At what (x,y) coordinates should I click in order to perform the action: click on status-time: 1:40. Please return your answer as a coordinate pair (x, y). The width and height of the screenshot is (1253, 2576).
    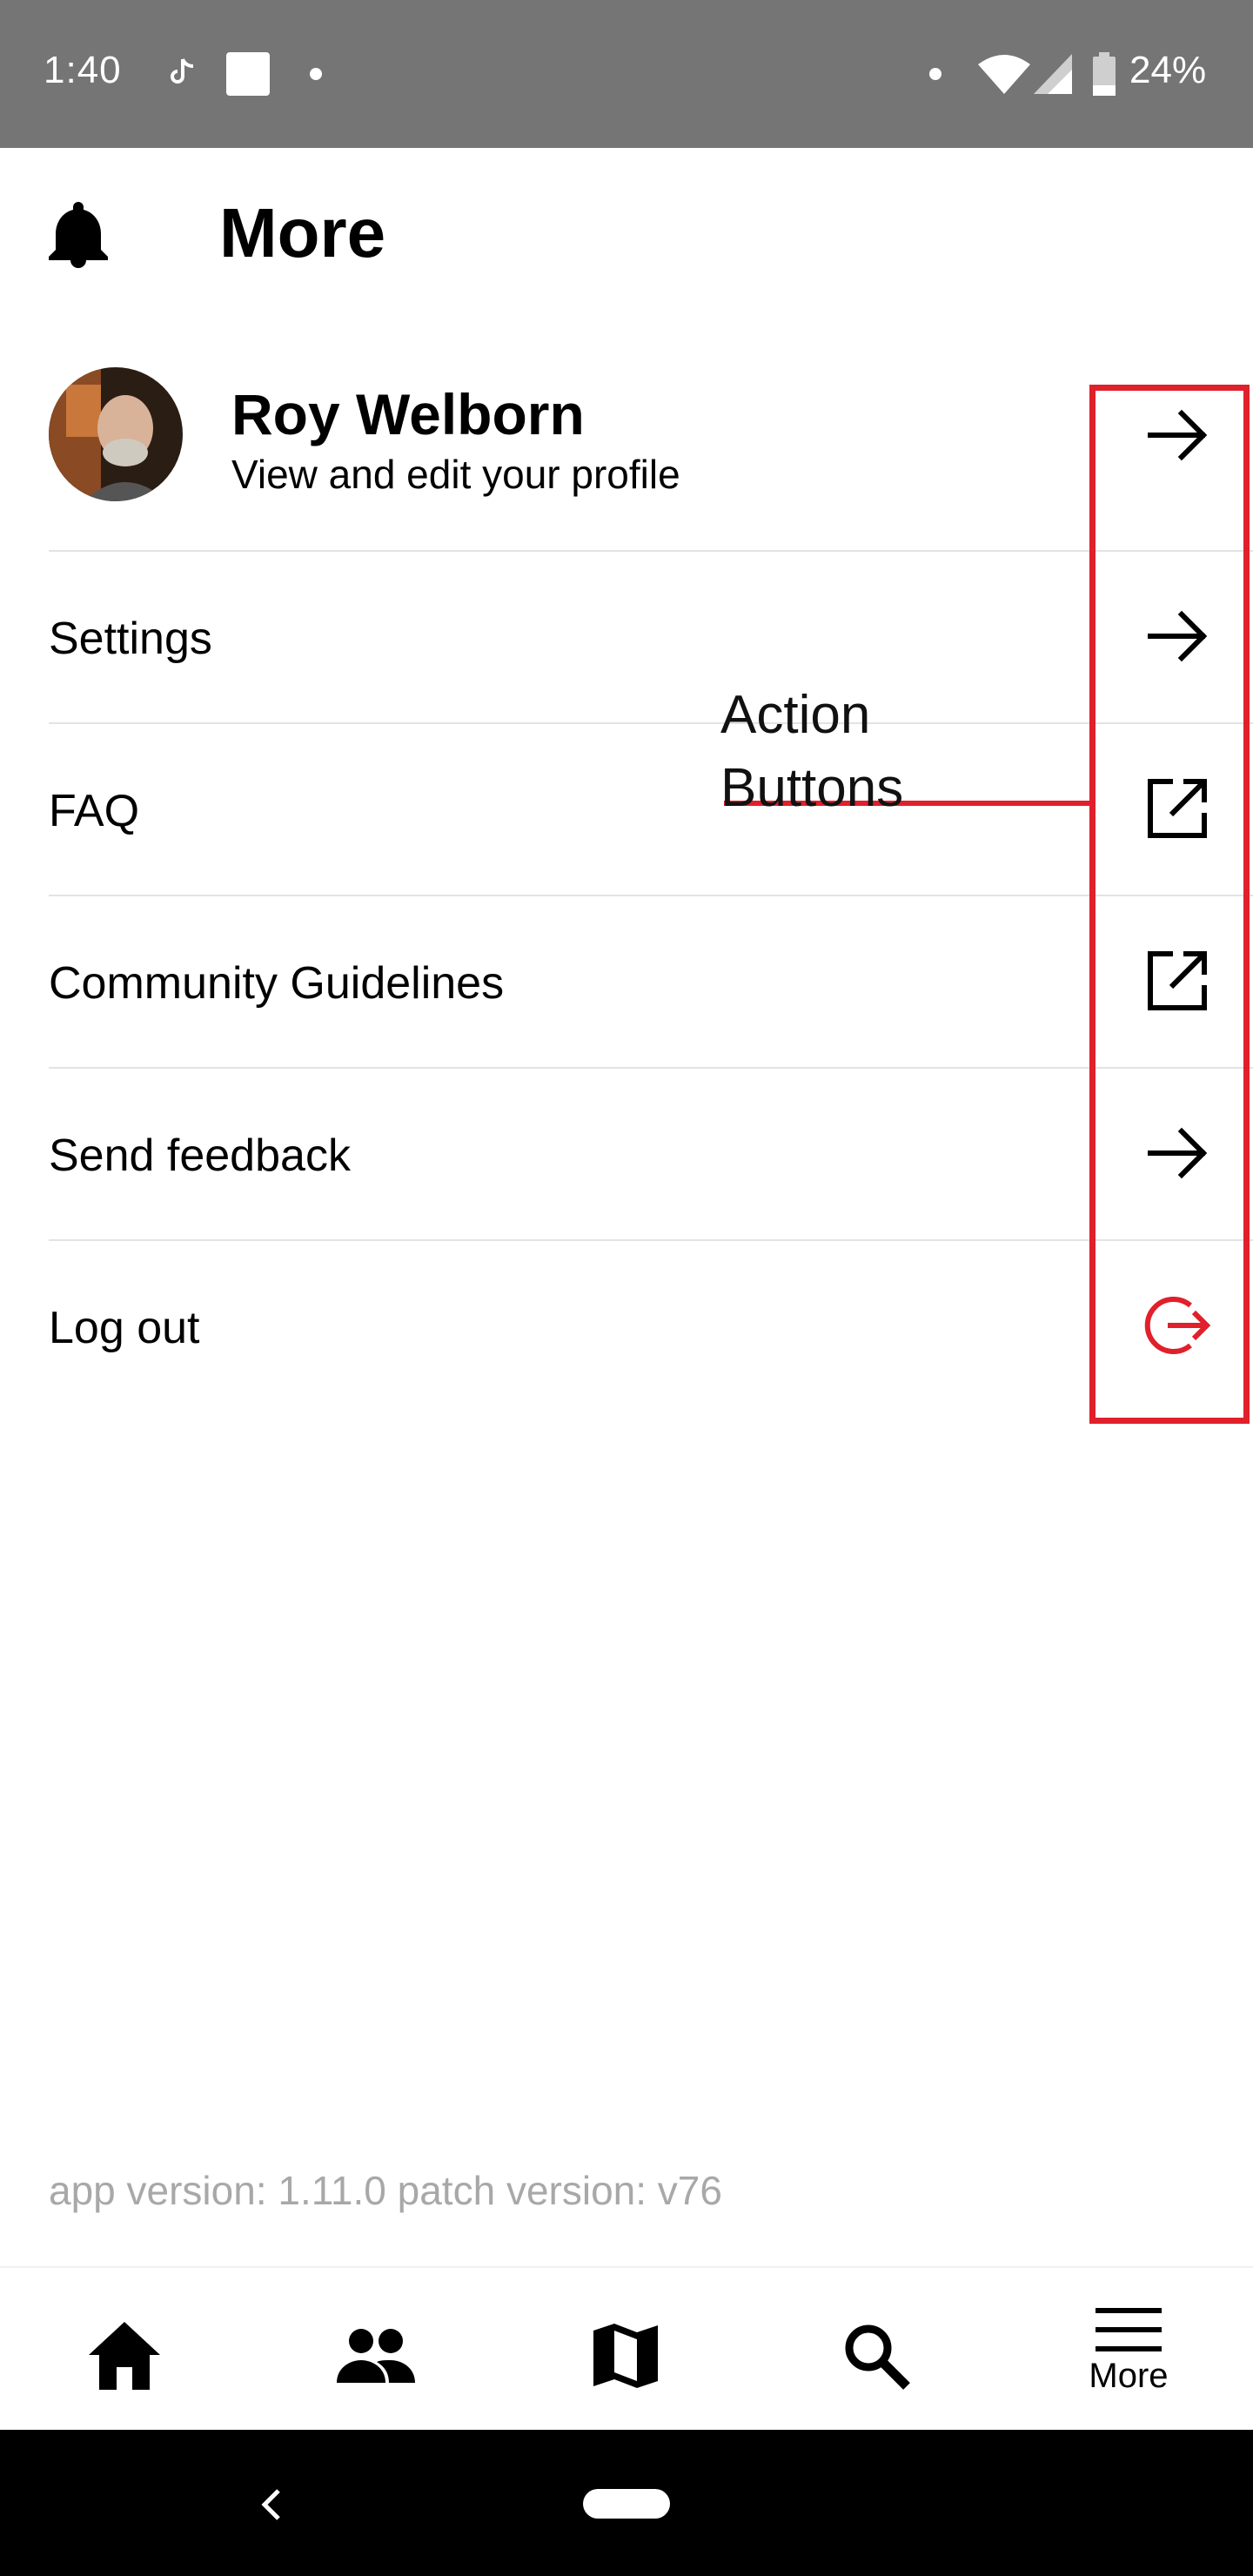
    Looking at the image, I should click on (83, 70).